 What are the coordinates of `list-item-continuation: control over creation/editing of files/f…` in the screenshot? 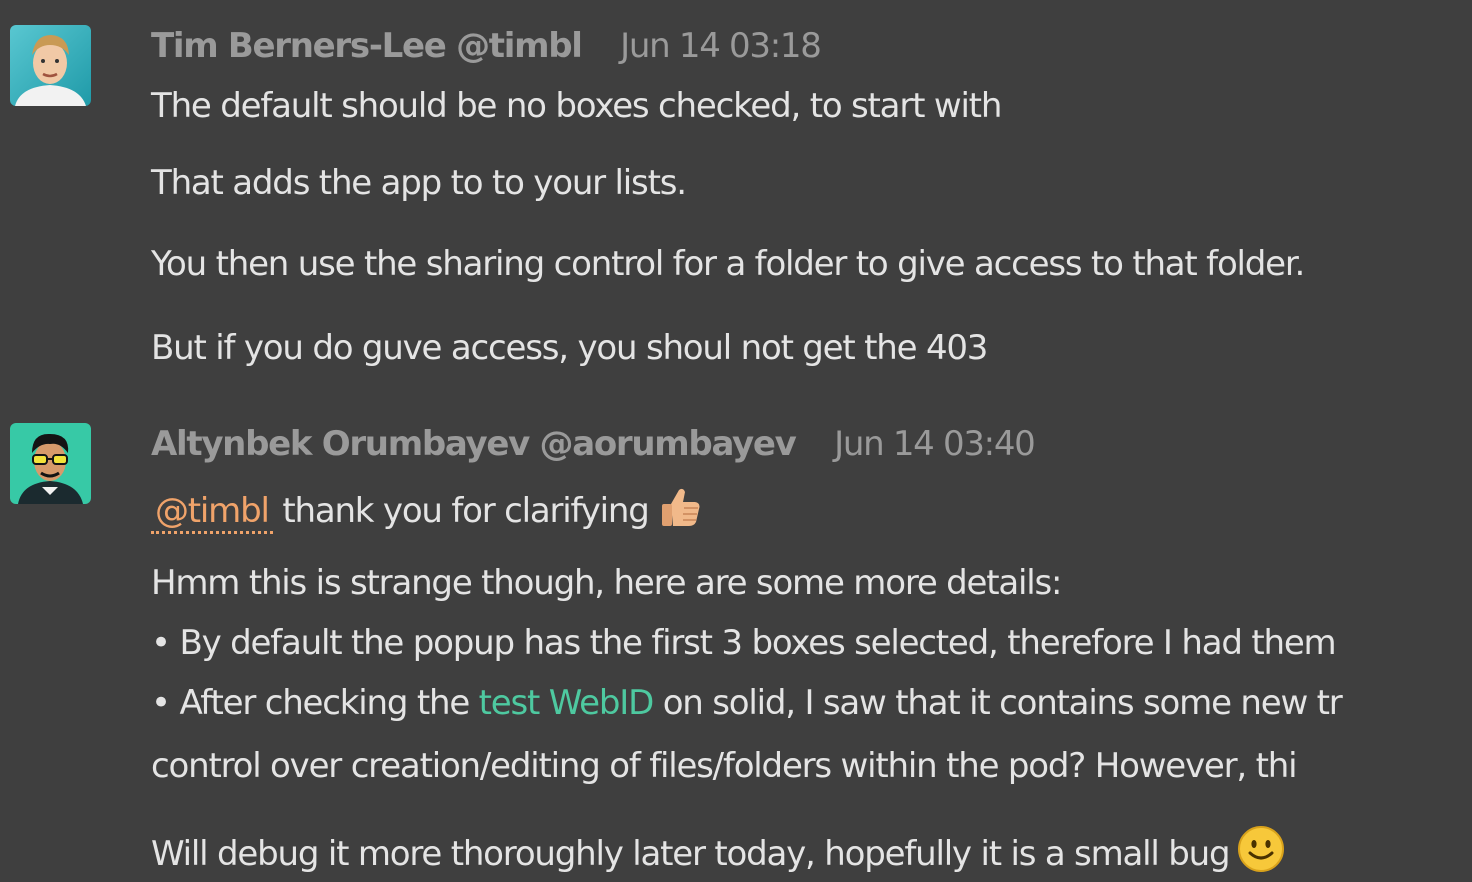 It's located at (724, 766).